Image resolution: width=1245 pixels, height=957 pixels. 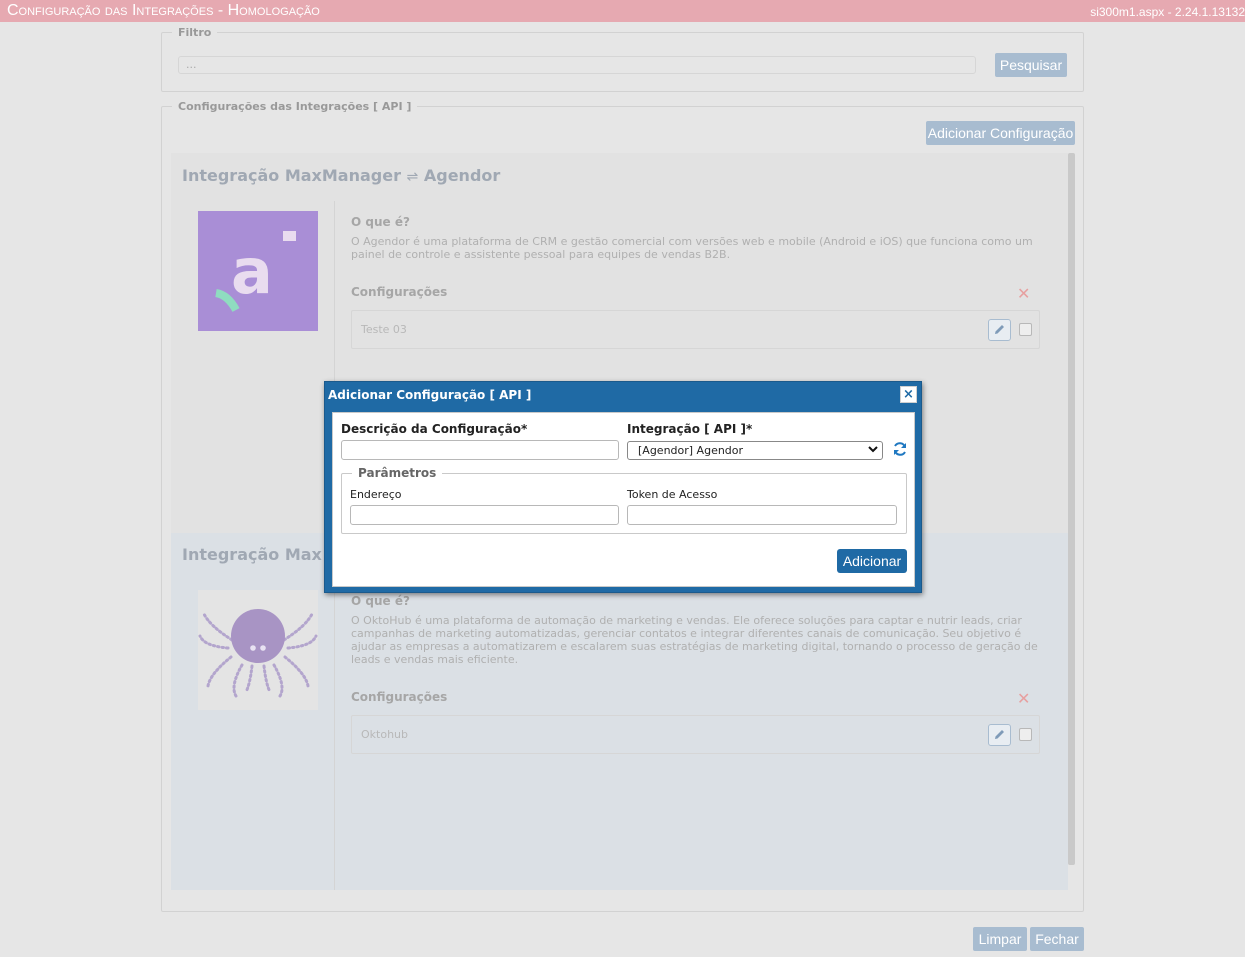 I want to click on description-label: Descrição da Configuração*, so click(x=434, y=429).